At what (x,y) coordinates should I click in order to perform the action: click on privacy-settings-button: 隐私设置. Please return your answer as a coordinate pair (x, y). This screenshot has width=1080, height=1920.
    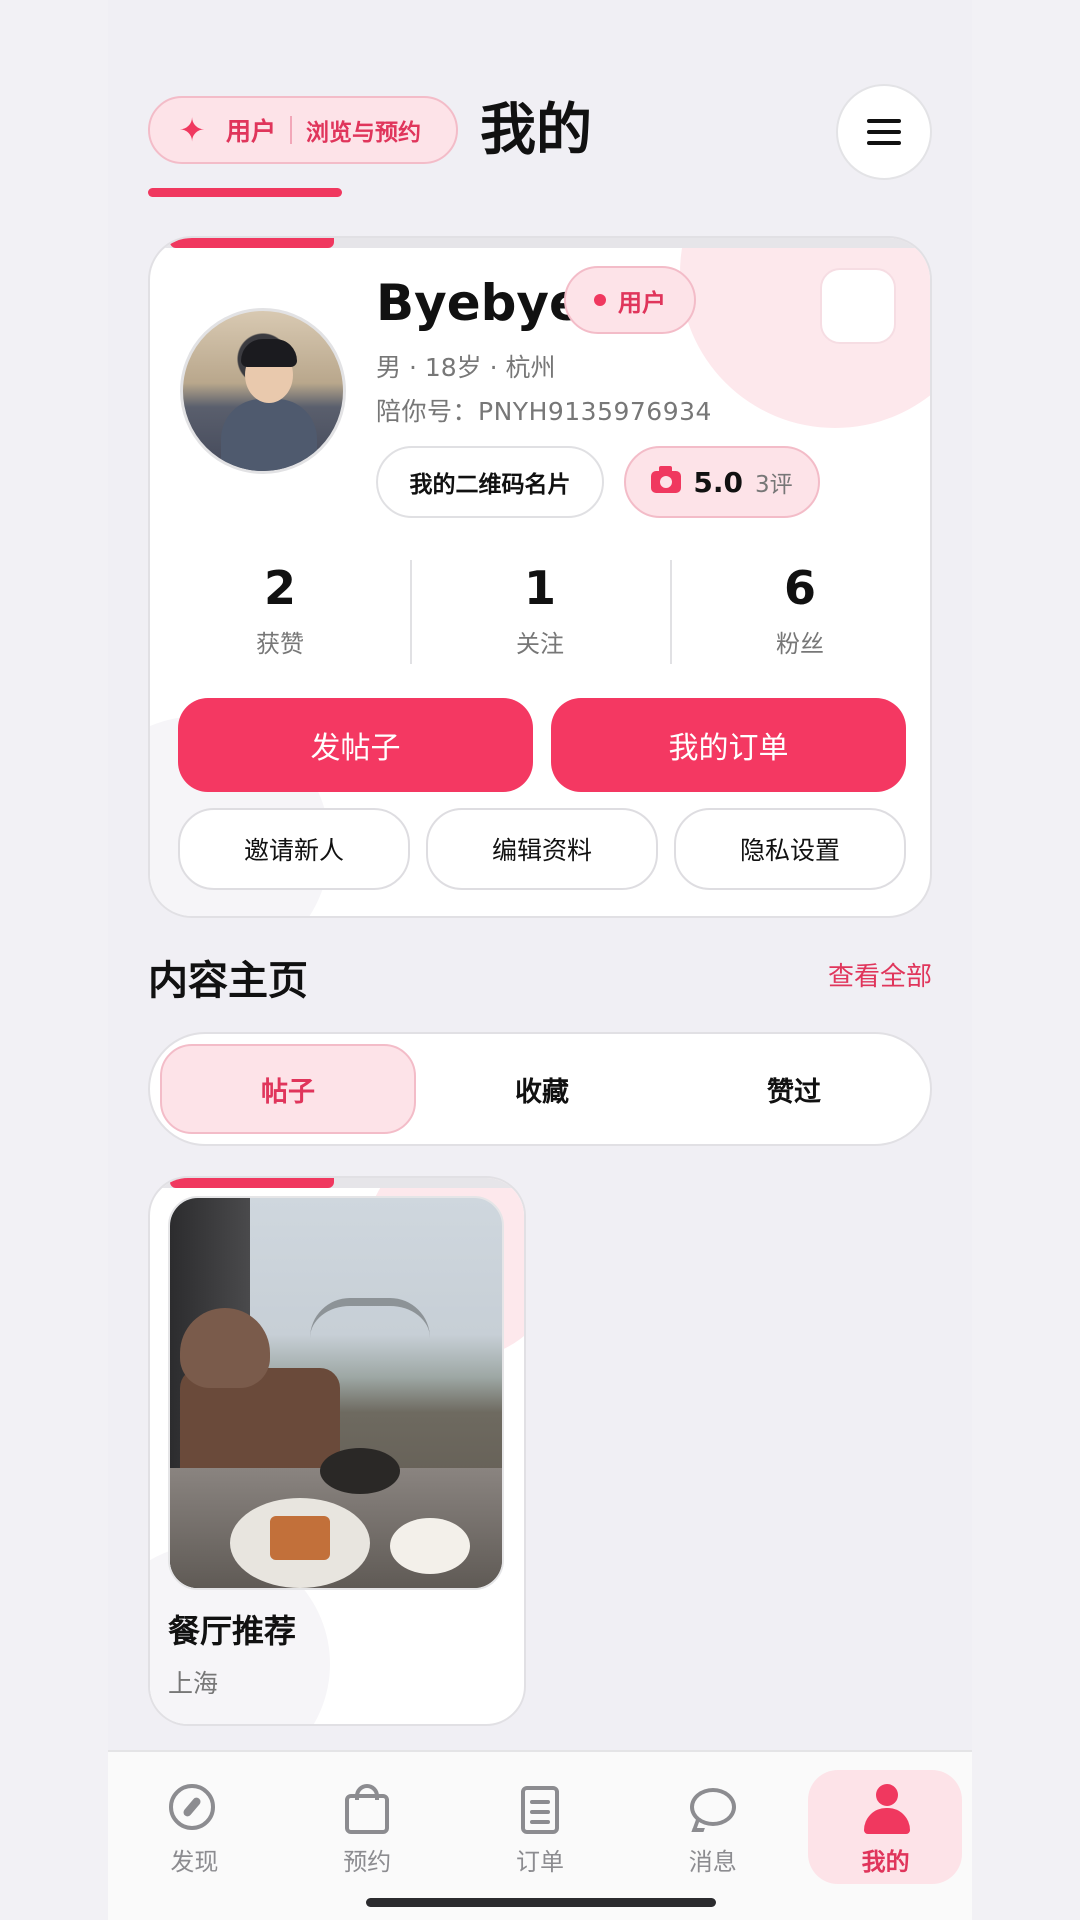
    Looking at the image, I should click on (790, 849).